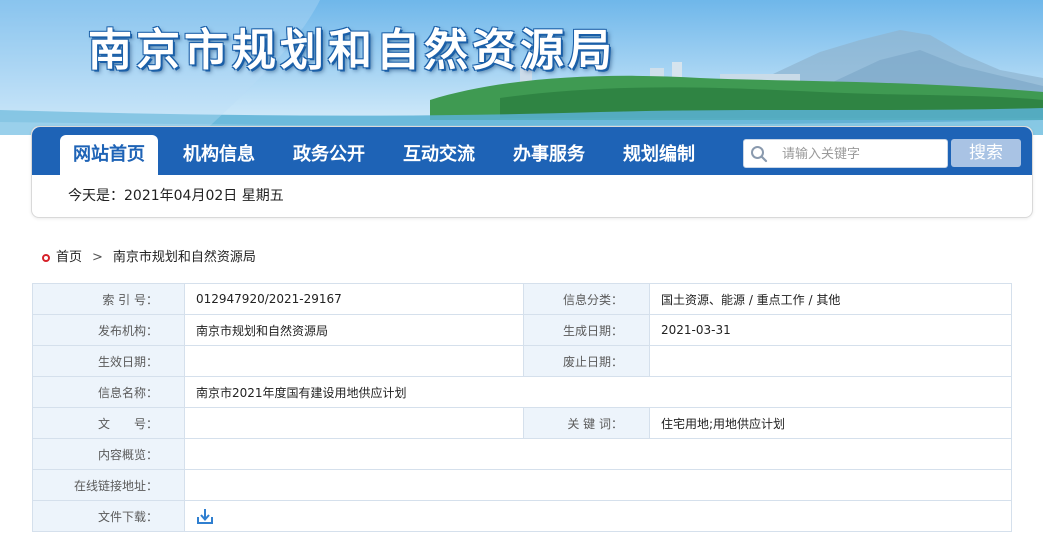  Describe the element at coordinates (598, 516) in the screenshot. I see `file-download-cell` at that location.